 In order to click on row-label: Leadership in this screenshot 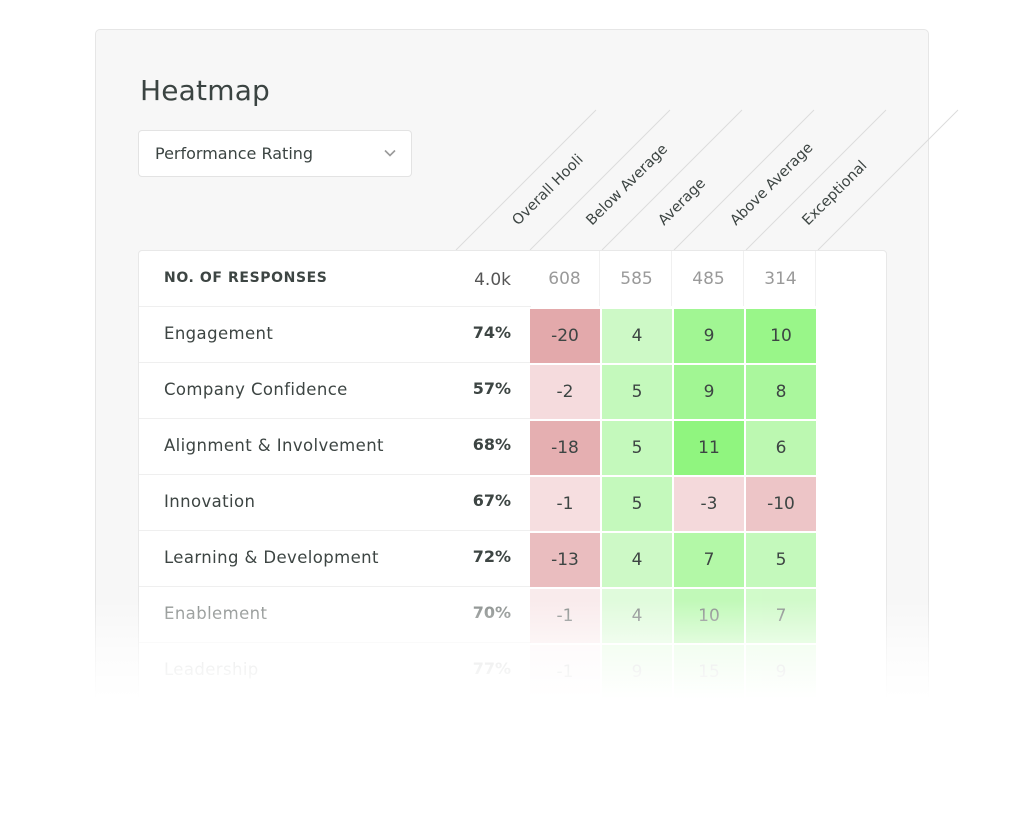, I will do `click(211, 669)`.